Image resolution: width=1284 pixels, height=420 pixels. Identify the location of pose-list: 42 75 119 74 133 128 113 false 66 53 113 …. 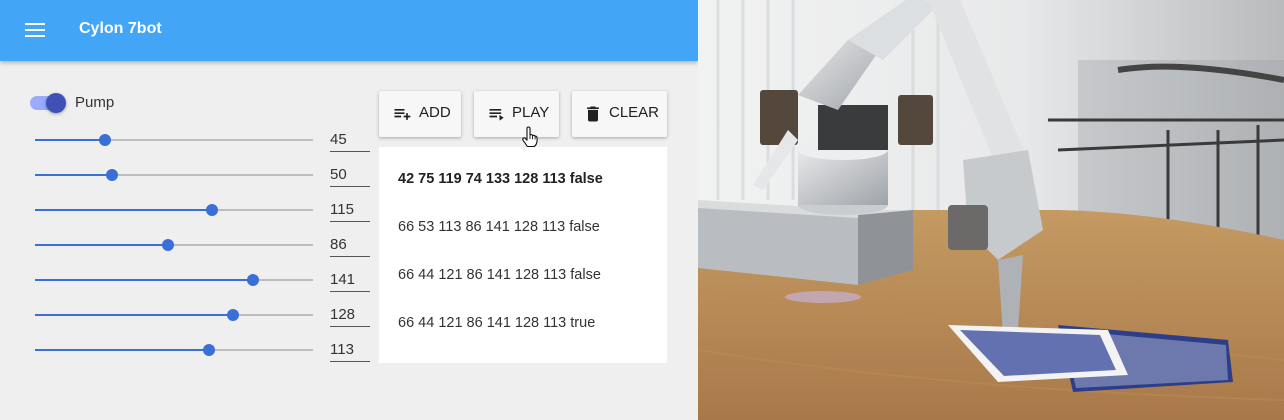
(523, 255).